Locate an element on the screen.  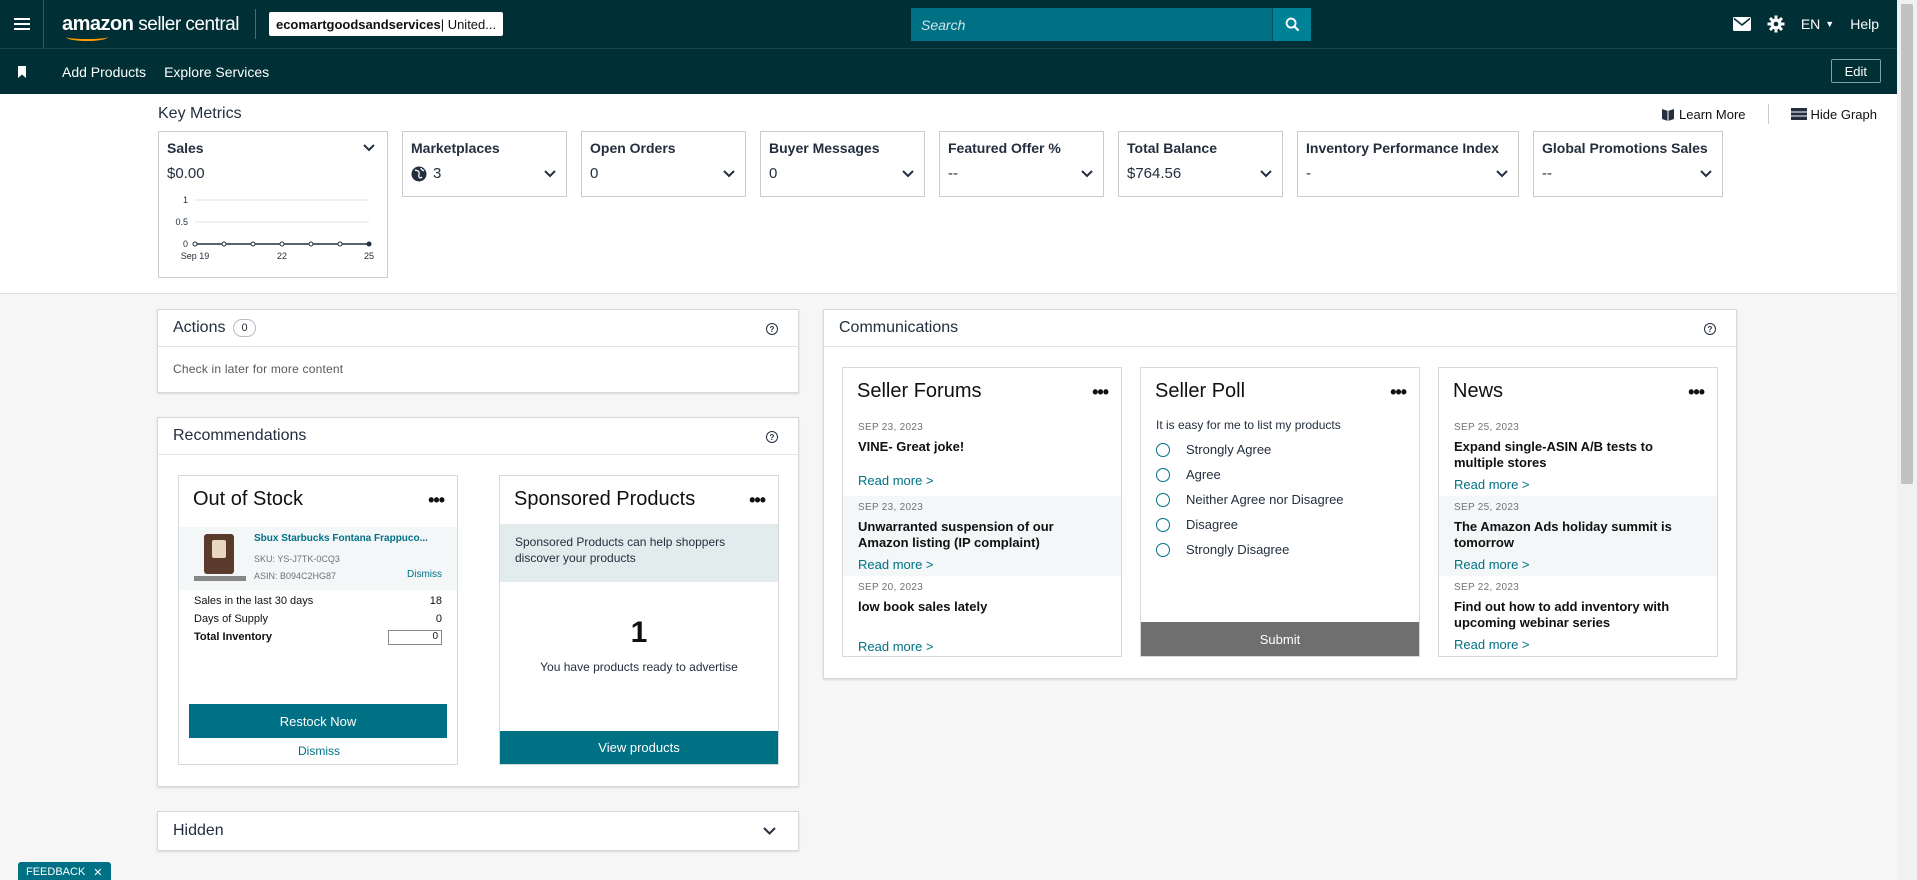
metric-value: -- is located at coordinates (953, 173).